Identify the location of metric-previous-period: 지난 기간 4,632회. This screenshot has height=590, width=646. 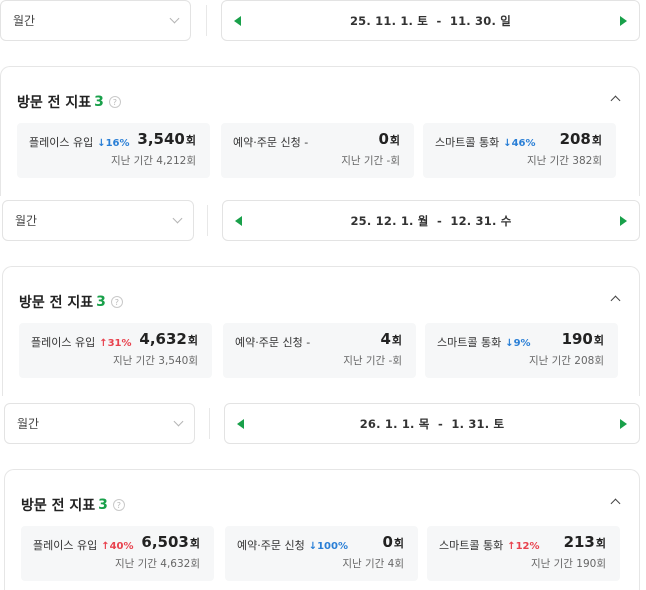
(157, 564).